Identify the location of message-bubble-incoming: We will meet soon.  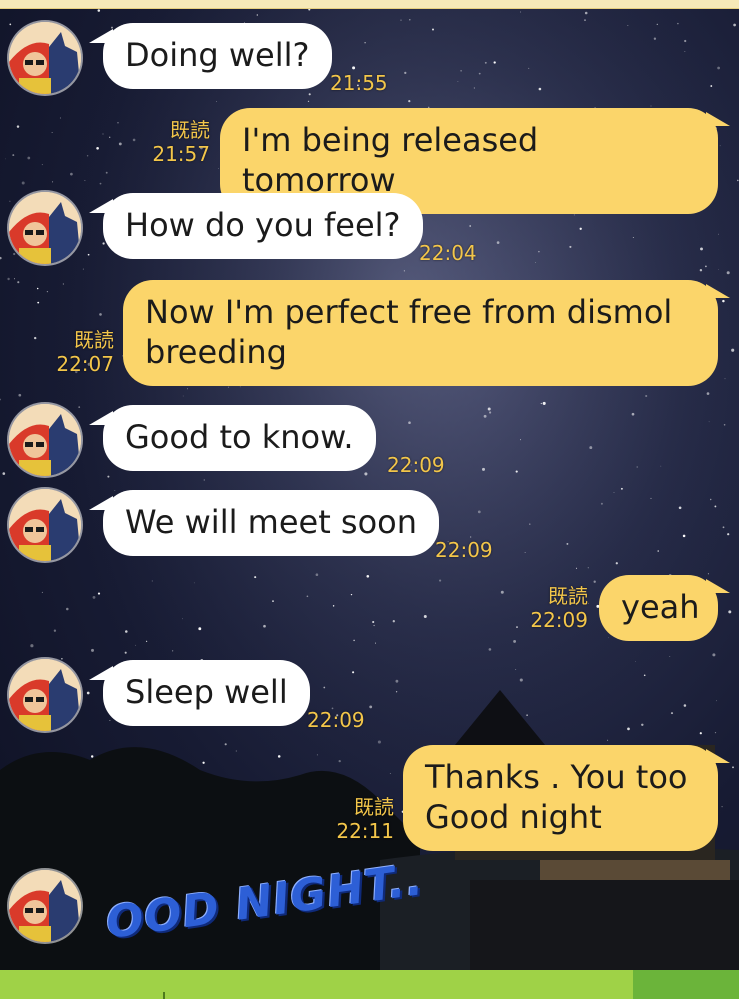
(264, 523).